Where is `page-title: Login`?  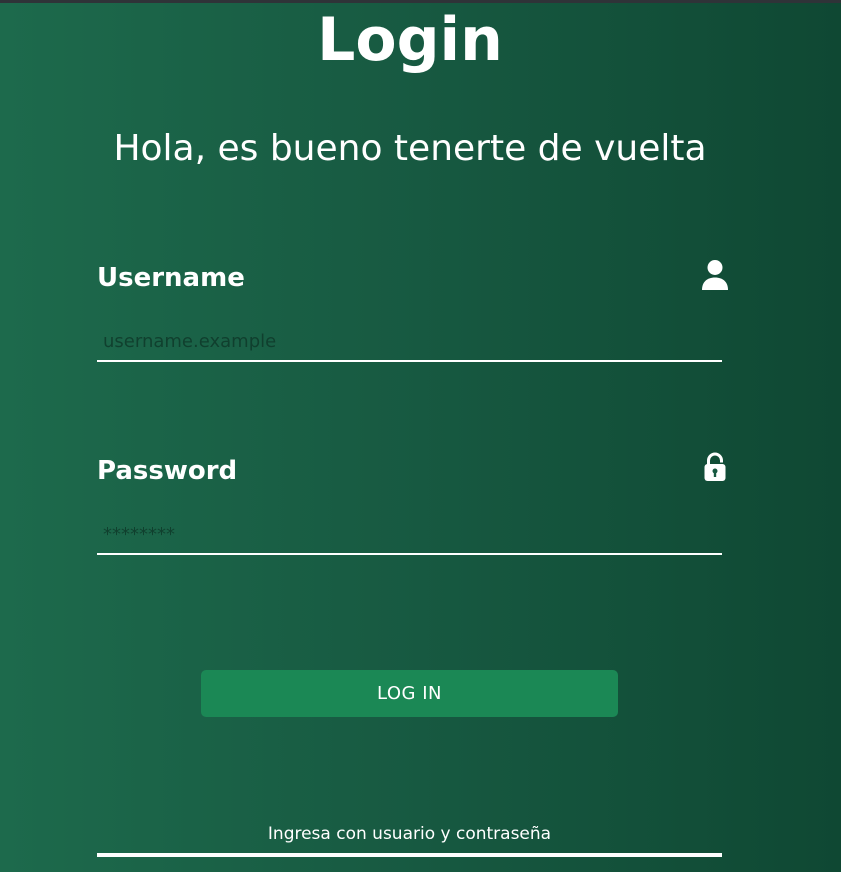
page-title: Login is located at coordinates (410, 40).